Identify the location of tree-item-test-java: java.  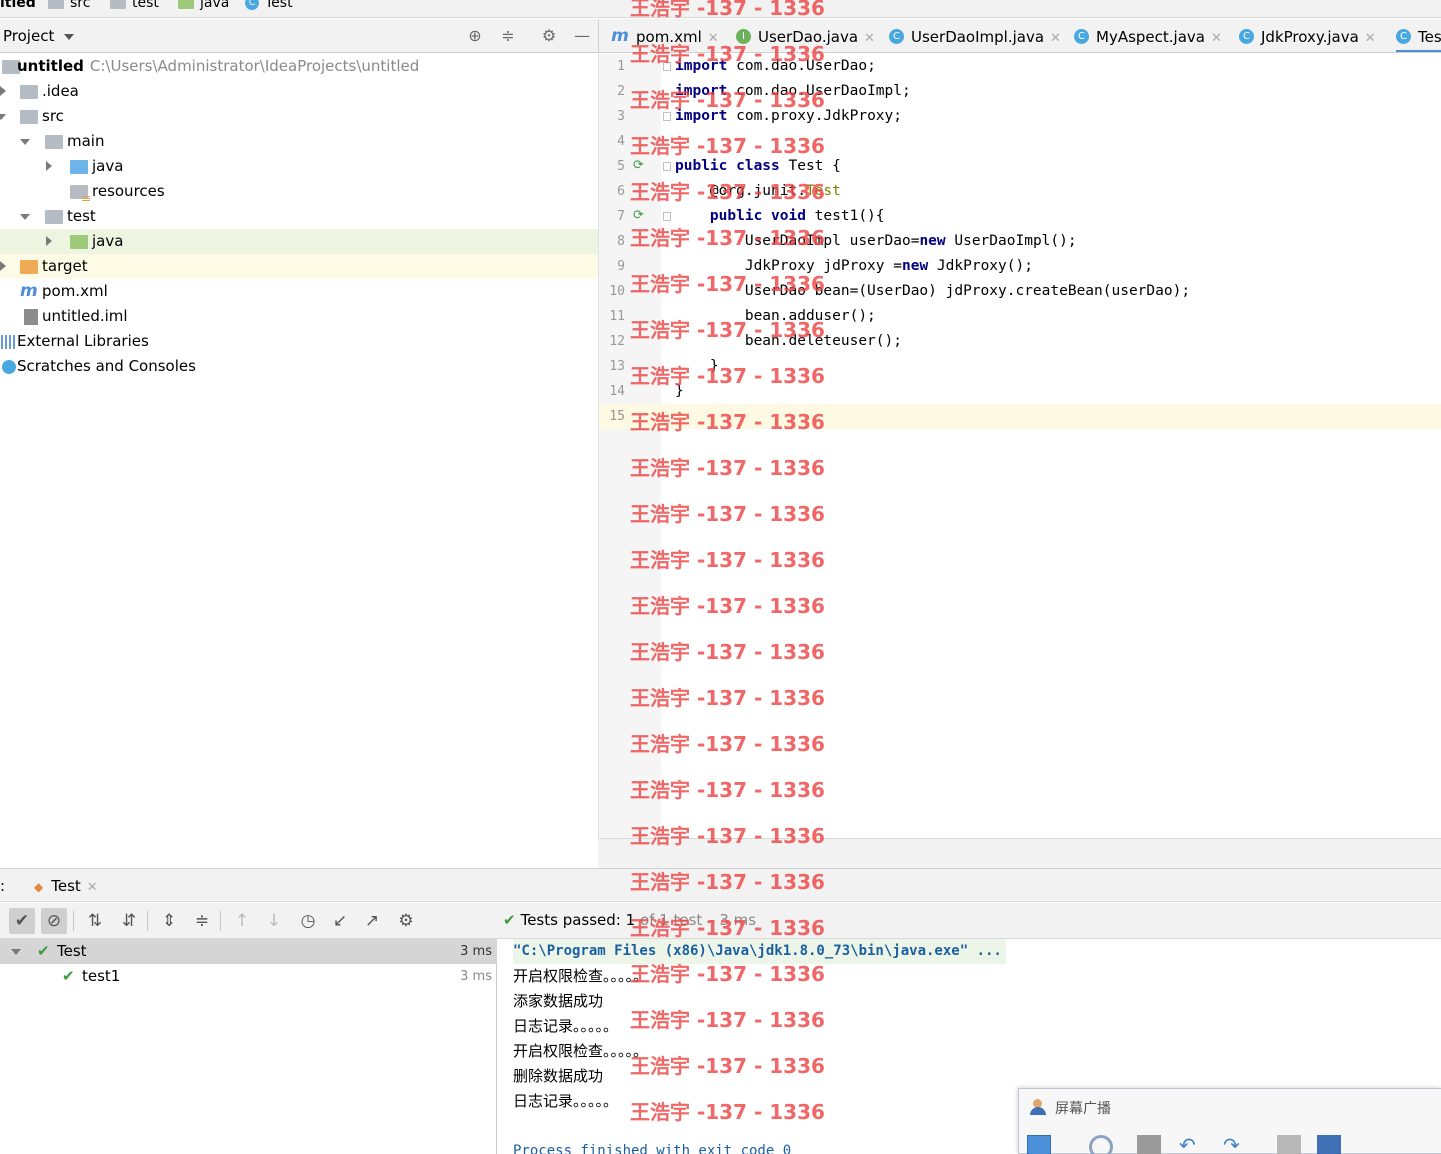
(299, 241).